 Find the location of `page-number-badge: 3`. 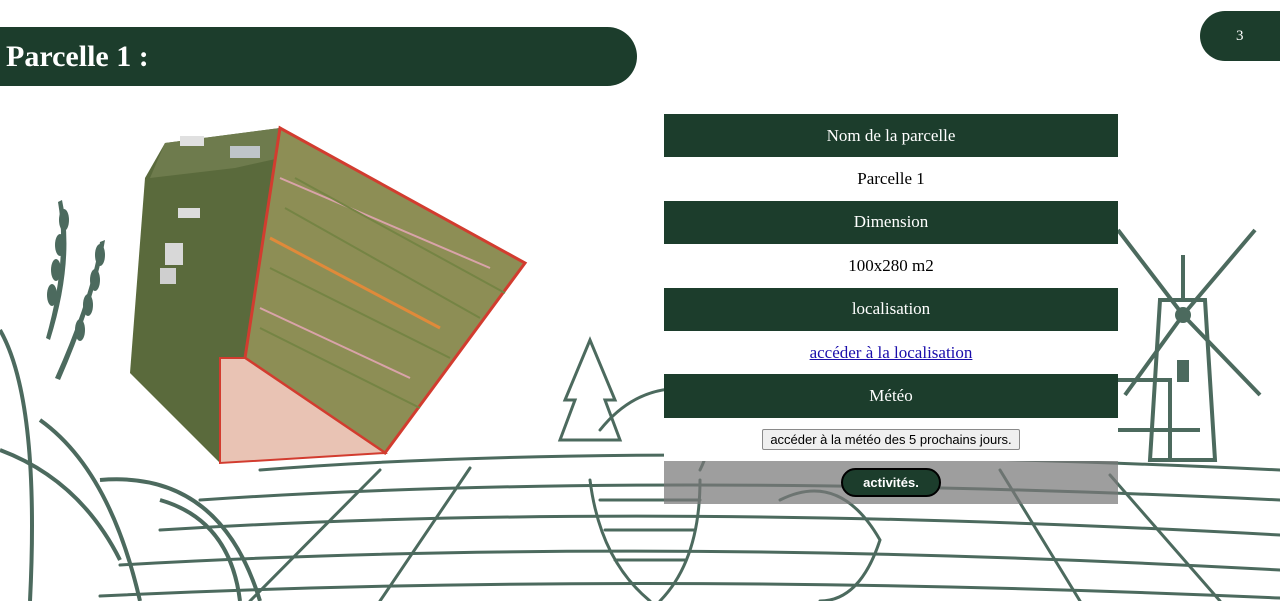

page-number-badge: 3 is located at coordinates (1240, 36).